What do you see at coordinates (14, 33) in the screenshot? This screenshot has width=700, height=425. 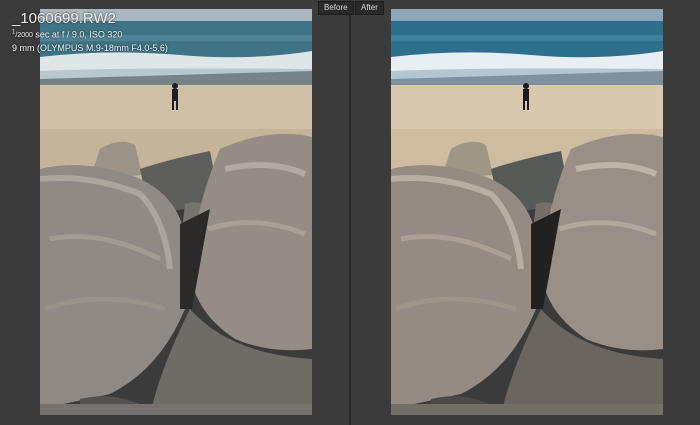 I see `shutter-numerator: 1` at bounding box center [14, 33].